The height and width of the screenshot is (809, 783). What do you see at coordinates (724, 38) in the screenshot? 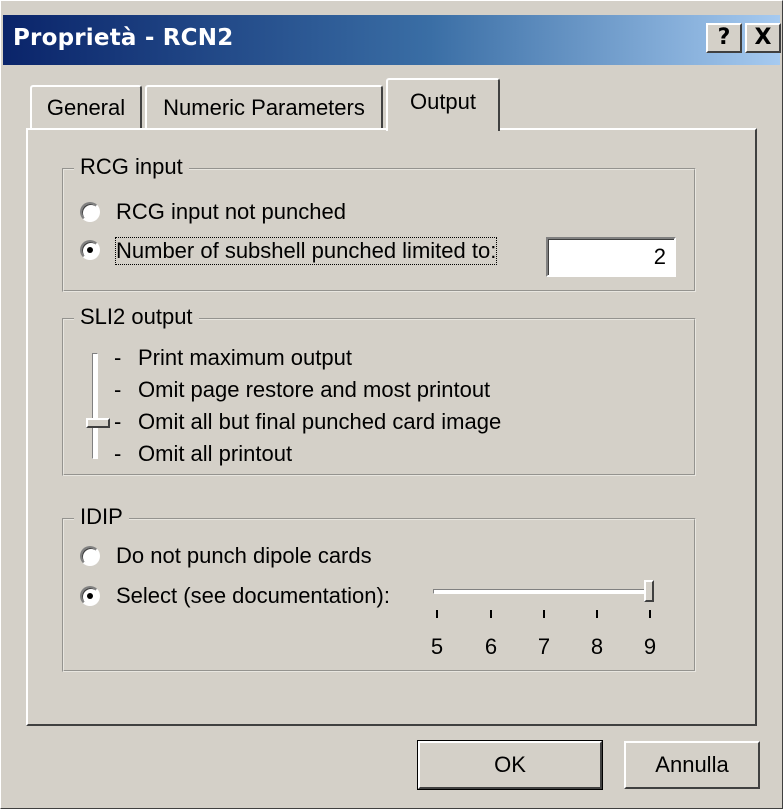
I see `help-button: ?` at bounding box center [724, 38].